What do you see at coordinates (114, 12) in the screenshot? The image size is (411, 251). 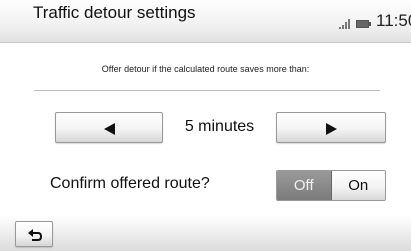 I see `page-title: Traffic detour settings` at bounding box center [114, 12].